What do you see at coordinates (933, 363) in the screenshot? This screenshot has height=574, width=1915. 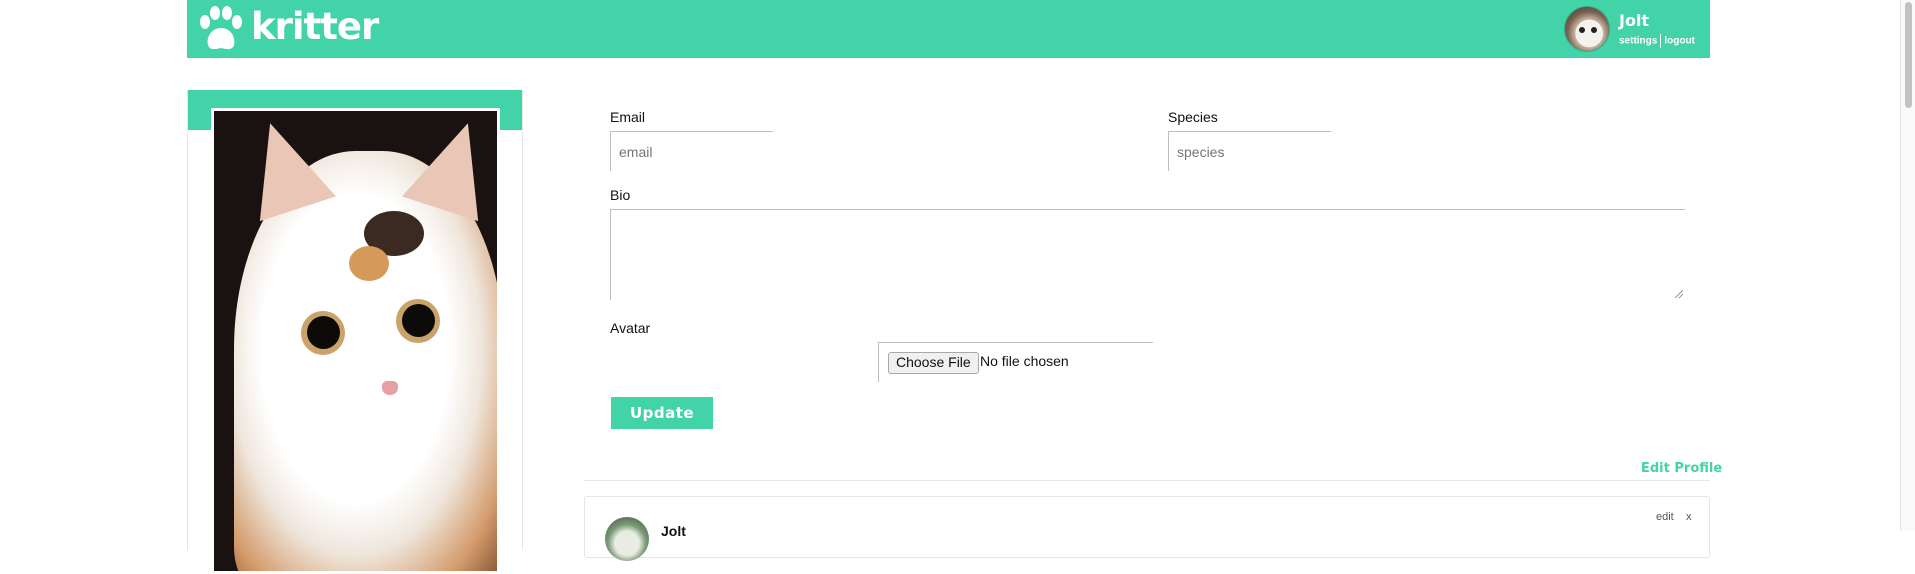 I see `choose-file-button: Choose File` at bounding box center [933, 363].